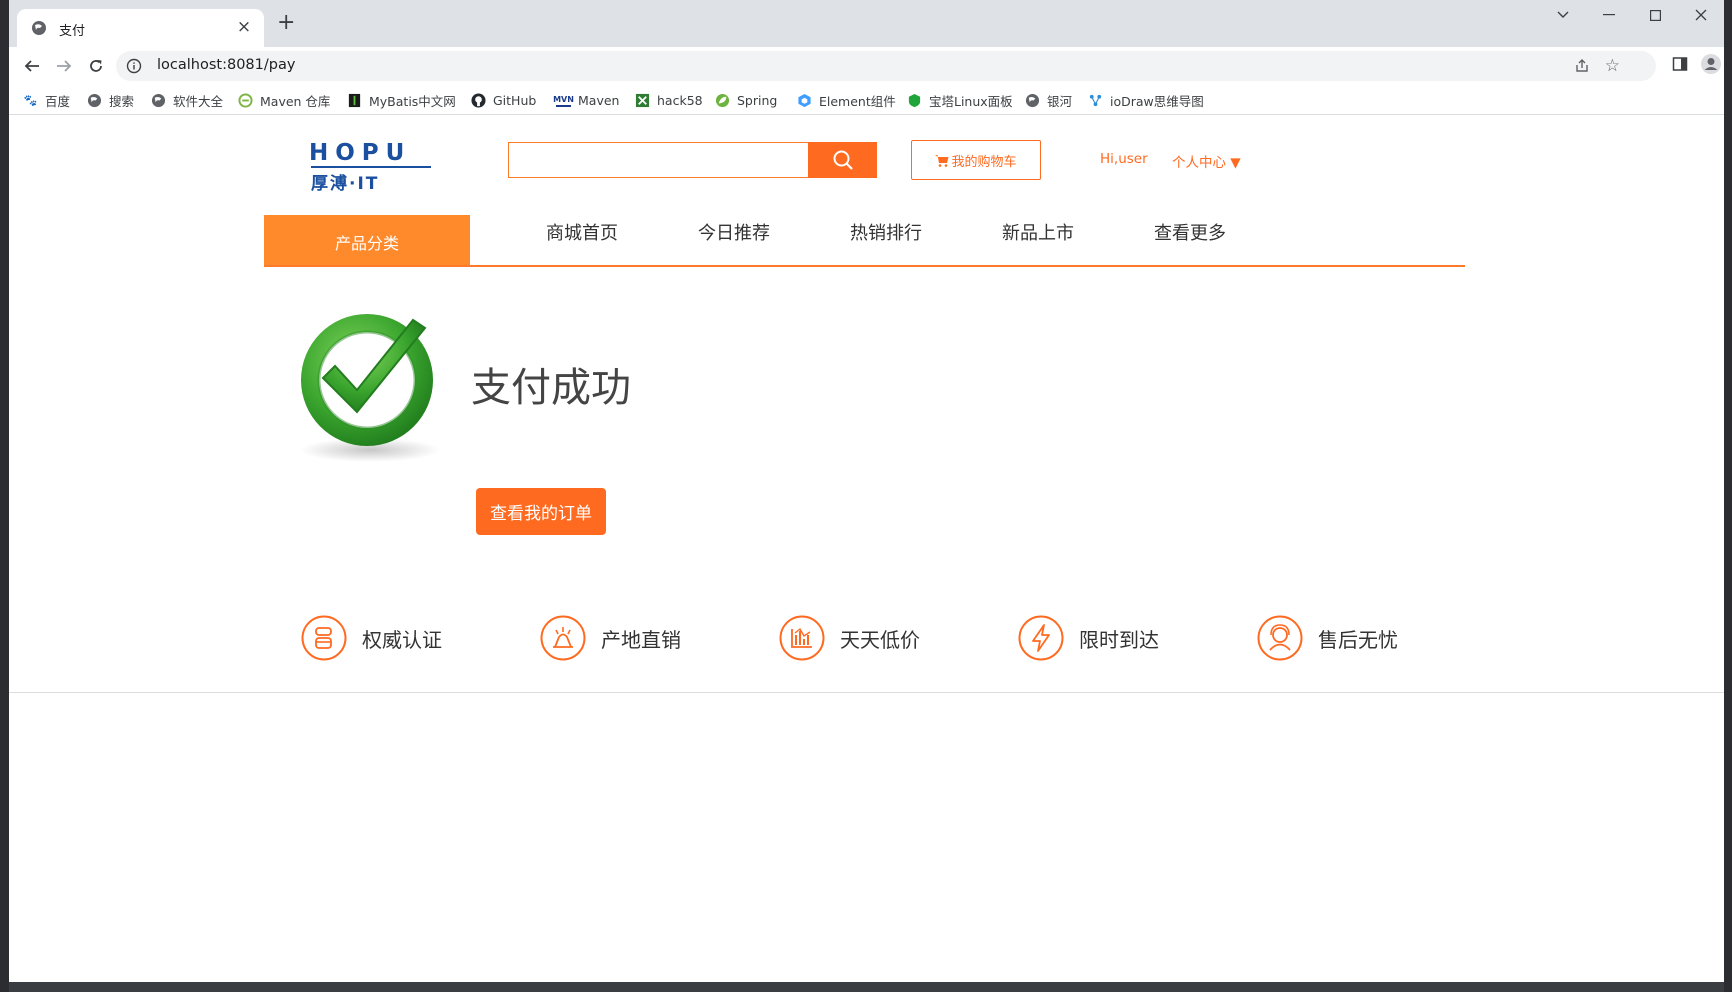 The image size is (1732, 992). Describe the element at coordinates (866, 692) in the screenshot. I see `footer-divider` at that location.